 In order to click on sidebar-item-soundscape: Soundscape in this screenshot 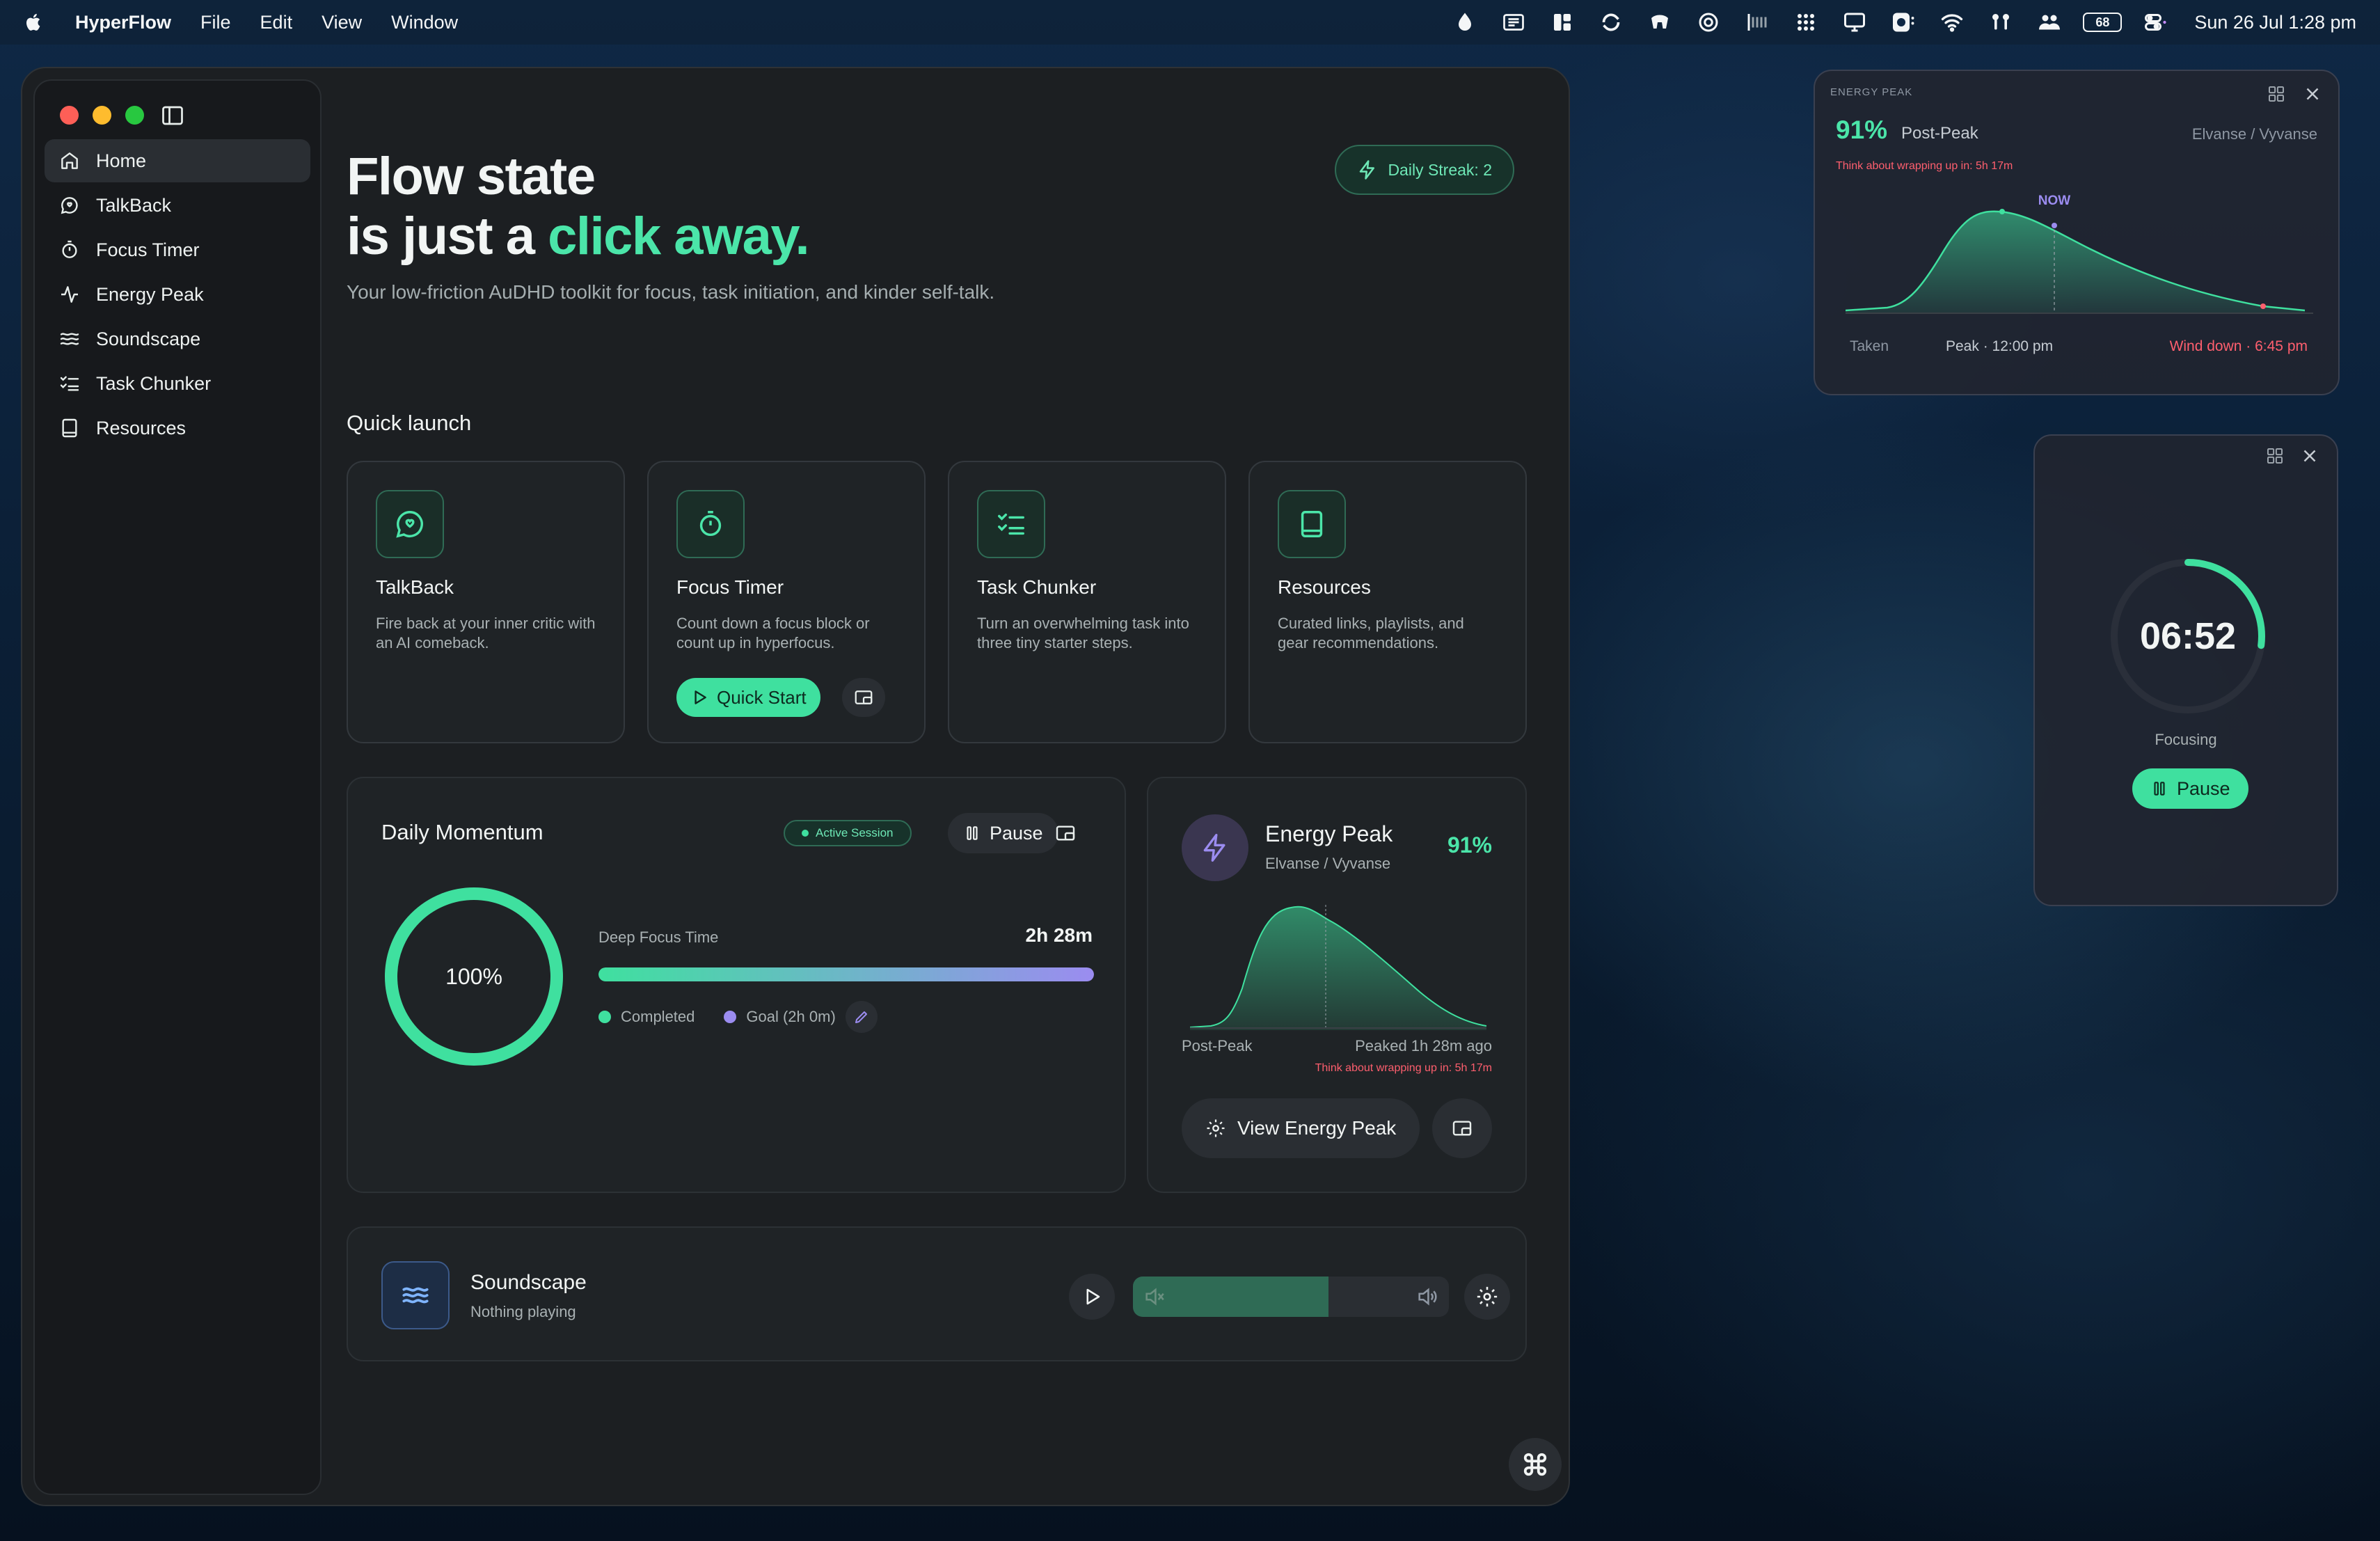, I will do `click(177, 339)`.